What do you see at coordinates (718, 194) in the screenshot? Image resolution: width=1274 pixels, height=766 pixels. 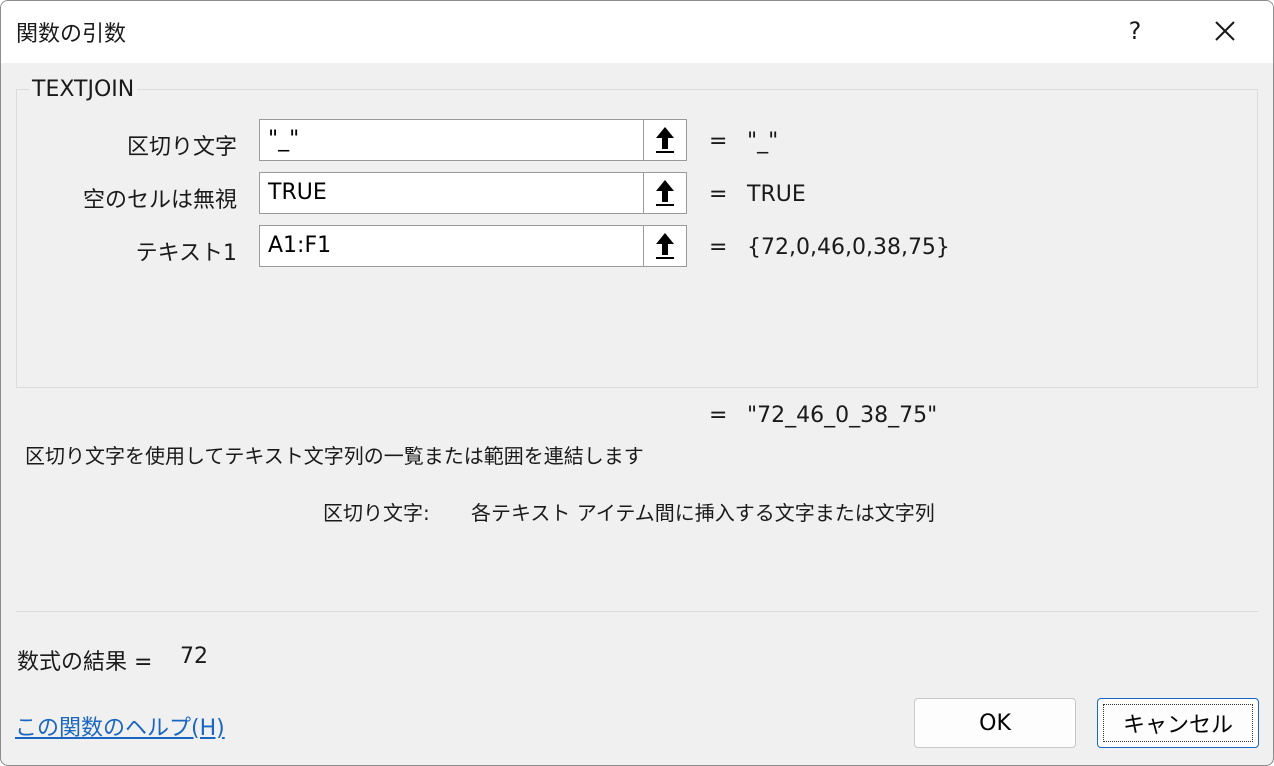 I see `ignore-empty-equals: =` at bounding box center [718, 194].